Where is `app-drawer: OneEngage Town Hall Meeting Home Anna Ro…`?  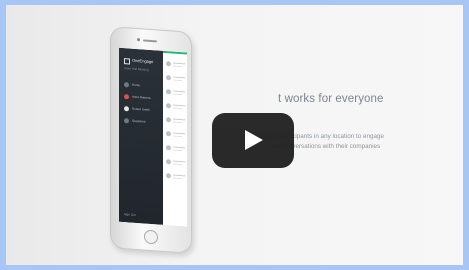 app-drawer: OneEngage Town Hall Meeting Home Anna Ro… is located at coordinates (141, 136).